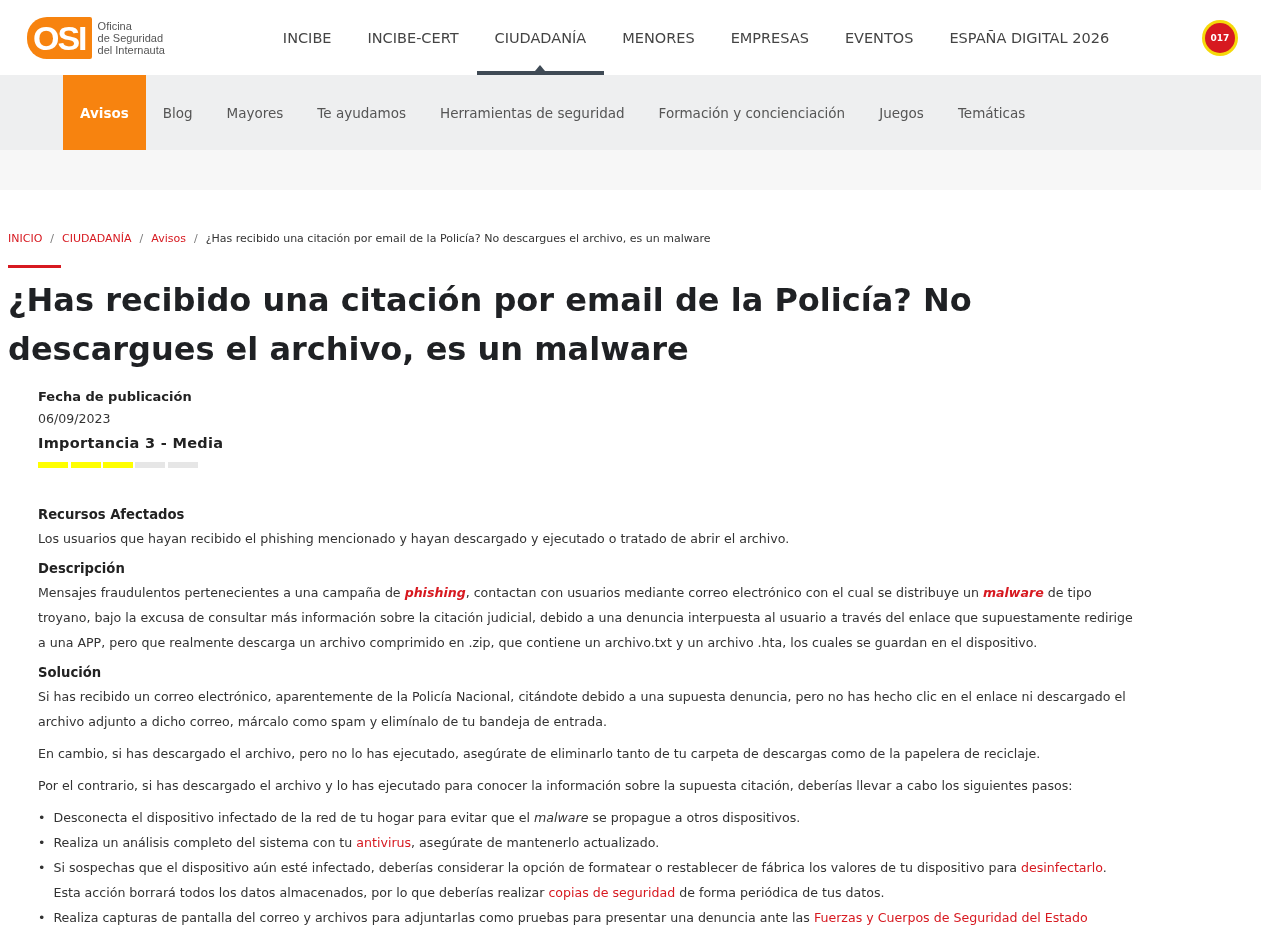 The height and width of the screenshot is (946, 1261). Describe the element at coordinates (413, 37) in the screenshot. I see `nav-link: INCIBE-CERT` at that location.